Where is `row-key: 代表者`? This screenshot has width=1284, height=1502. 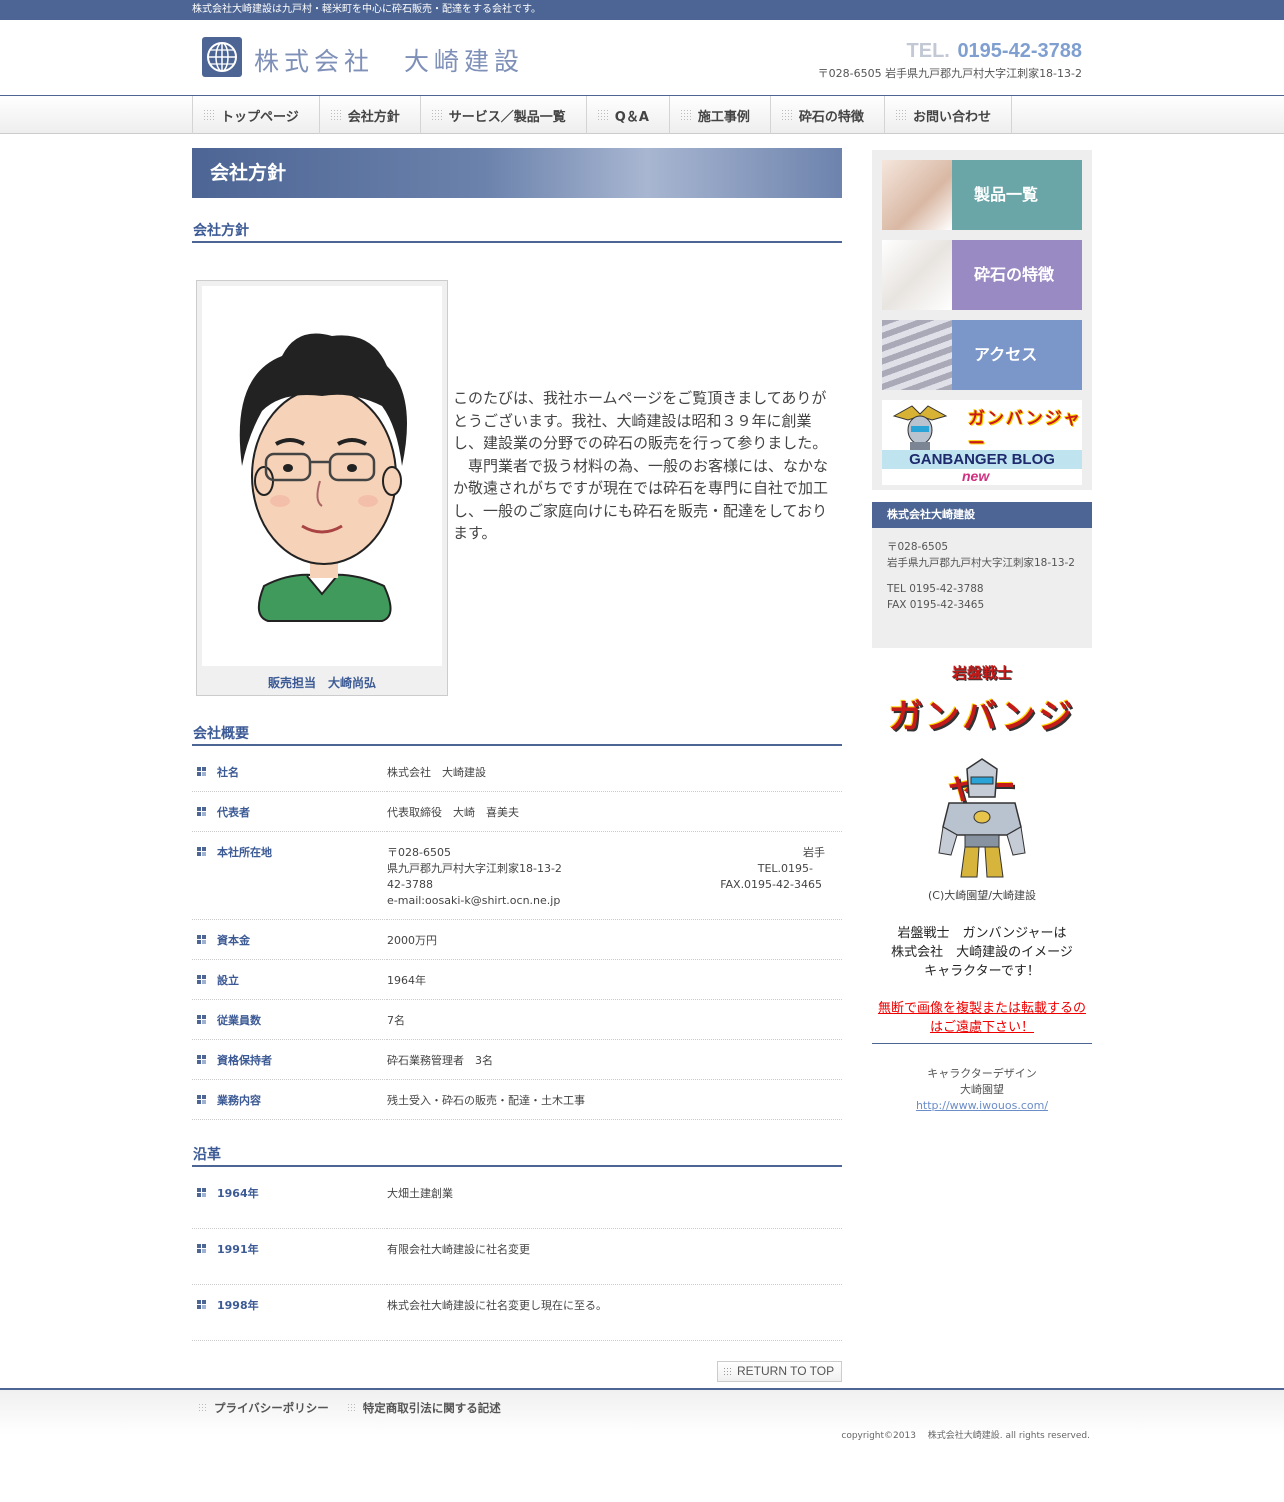 row-key: 代表者 is located at coordinates (289, 811).